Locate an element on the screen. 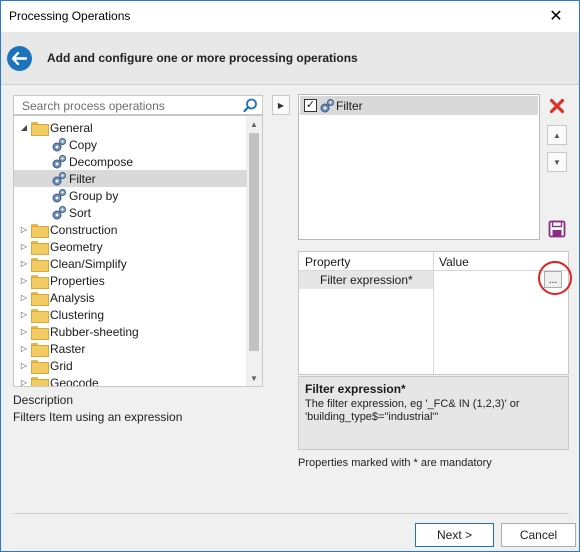 Image resolution: width=580 pixels, height=552 pixels. triangle-up-icon: ▲ is located at coordinates (557, 135).